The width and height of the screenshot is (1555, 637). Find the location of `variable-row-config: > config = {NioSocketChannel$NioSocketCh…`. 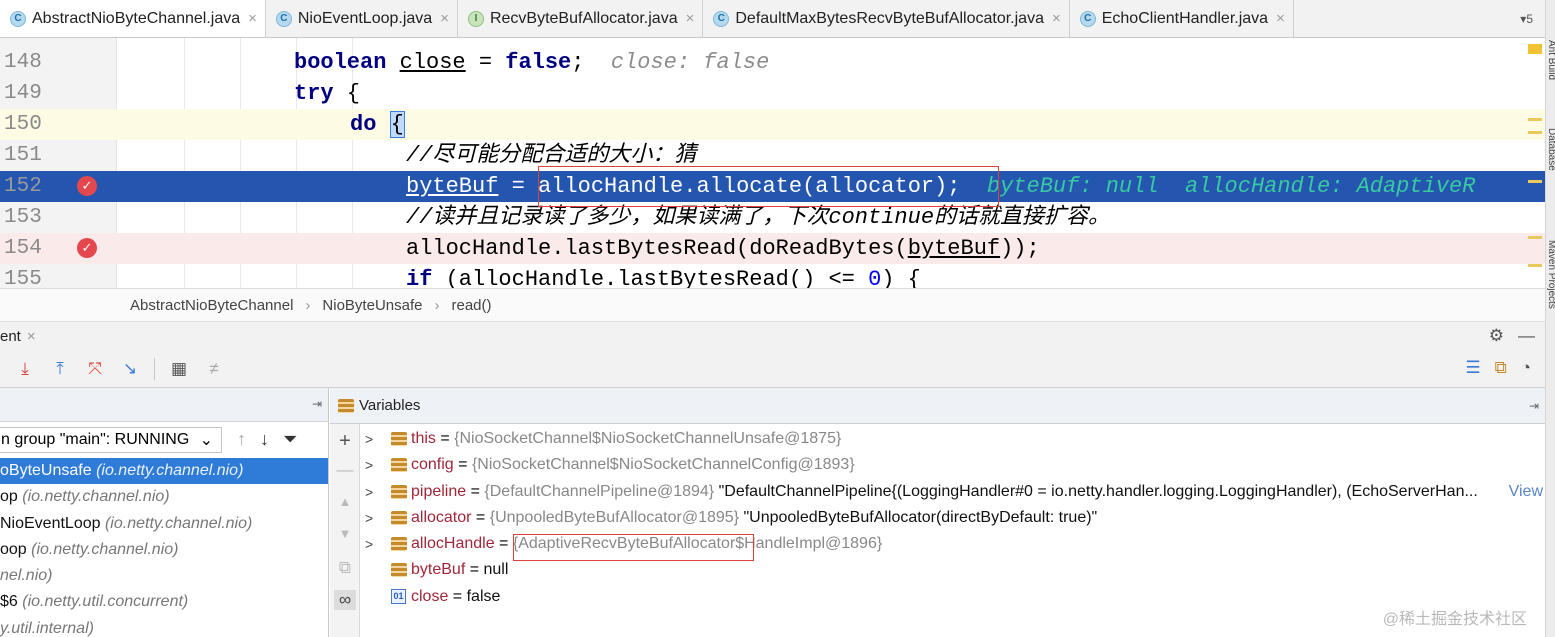

variable-row-config: > config = {NioSocketChannel$NioSocketCh… is located at coordinates (952, 465).